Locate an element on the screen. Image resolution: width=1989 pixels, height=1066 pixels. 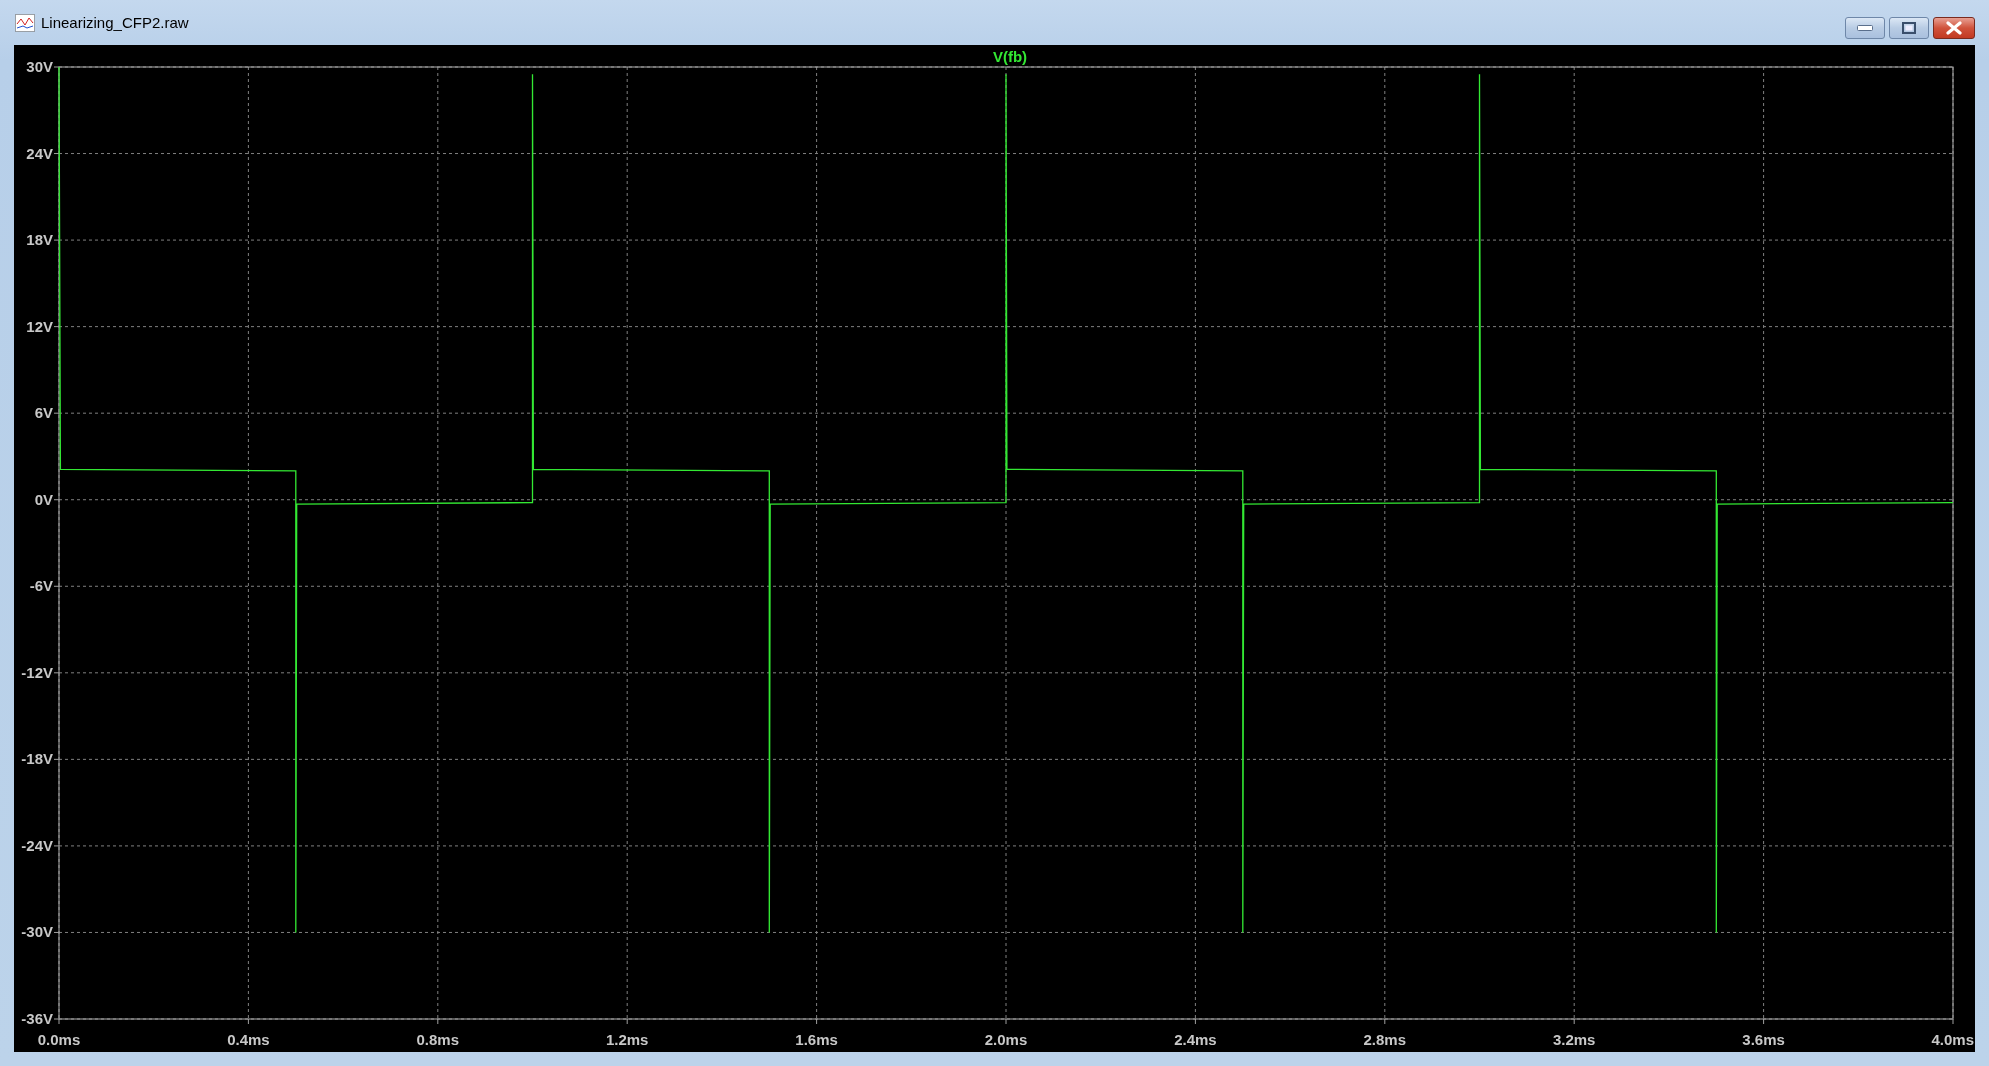
axis-tick-label: -36V is located at coordinates (37, 1018).